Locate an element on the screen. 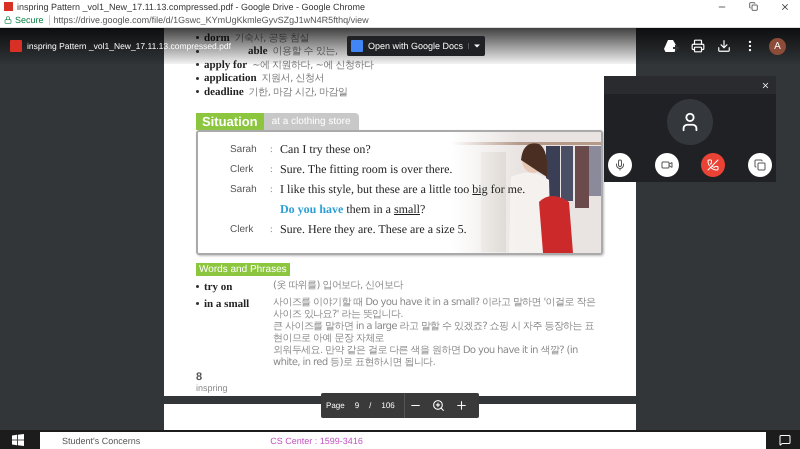 The image size is (800, 449). window-text: CS Center : 1599-3416 is located at coordinates (316, 441).